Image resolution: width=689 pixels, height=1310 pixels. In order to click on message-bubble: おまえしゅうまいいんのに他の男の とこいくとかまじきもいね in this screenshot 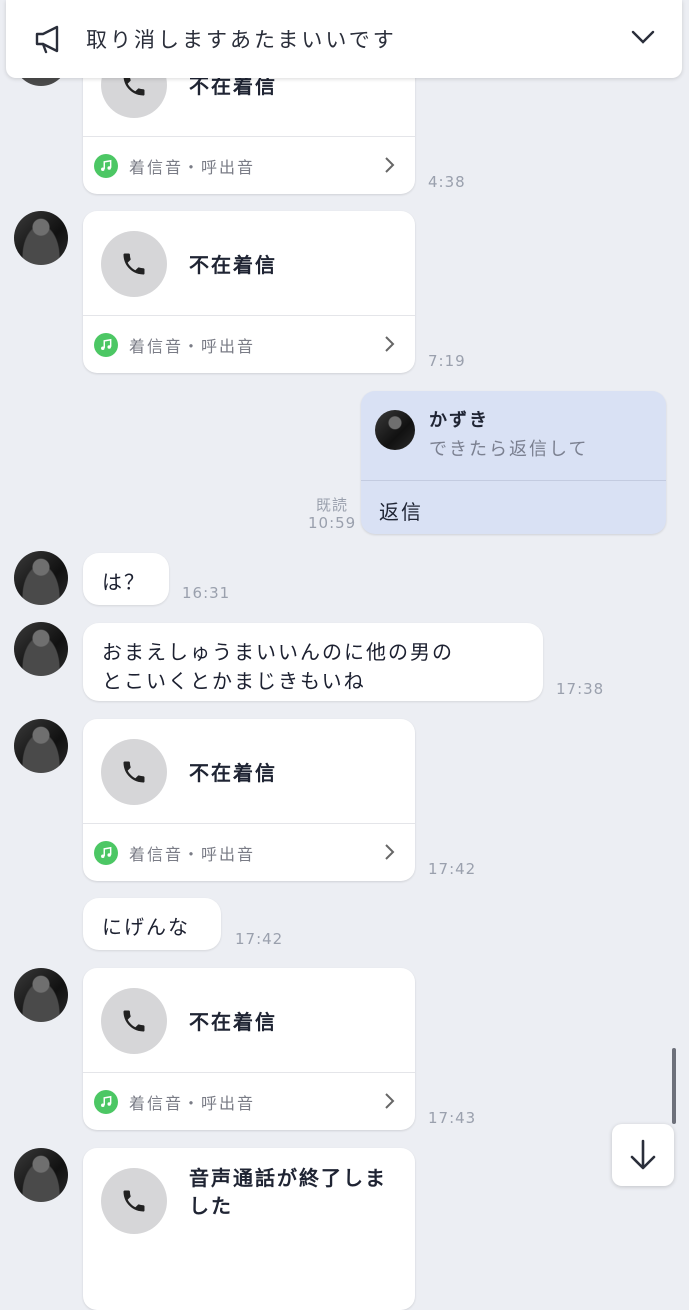, I will do `click(313, 662)`.